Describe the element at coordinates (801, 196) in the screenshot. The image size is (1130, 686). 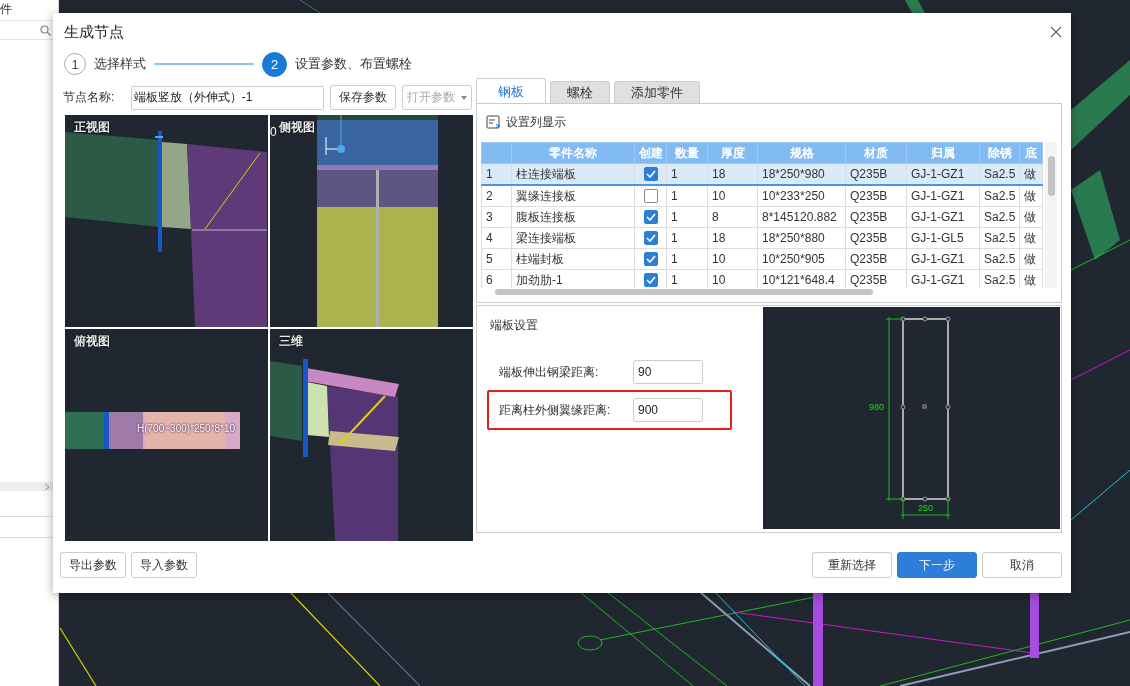
I see `table-cell: 10*233*250` at that location.